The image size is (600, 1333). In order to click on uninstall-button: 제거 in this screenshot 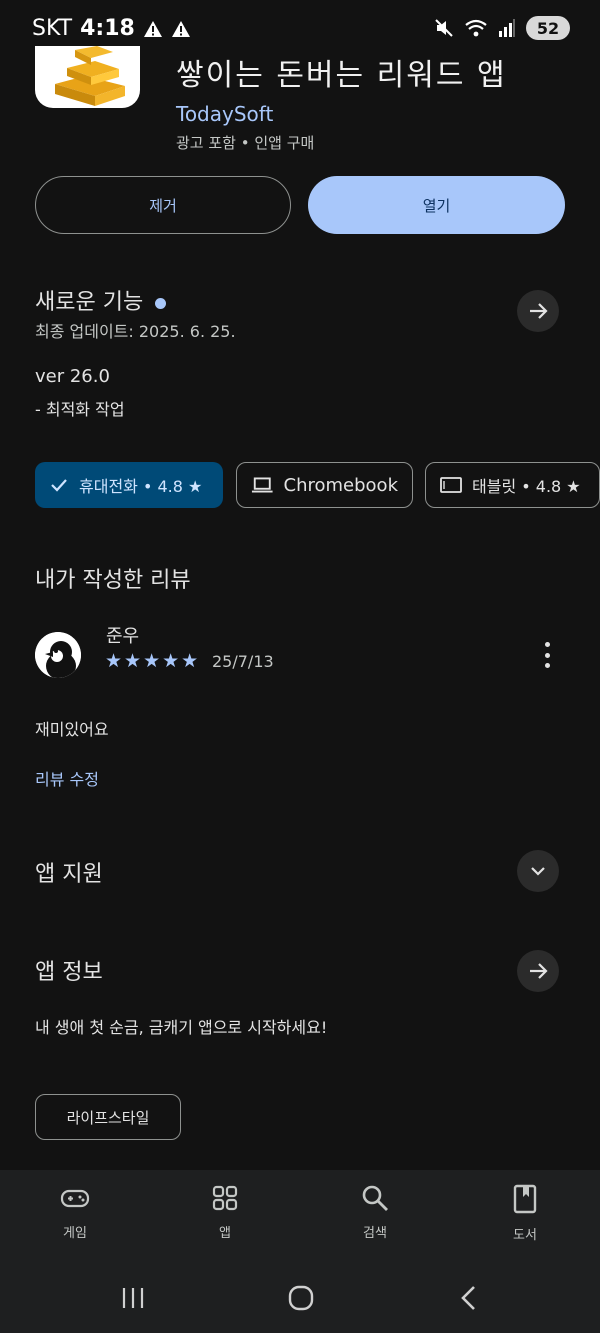, I will do `click(163, 205)`.